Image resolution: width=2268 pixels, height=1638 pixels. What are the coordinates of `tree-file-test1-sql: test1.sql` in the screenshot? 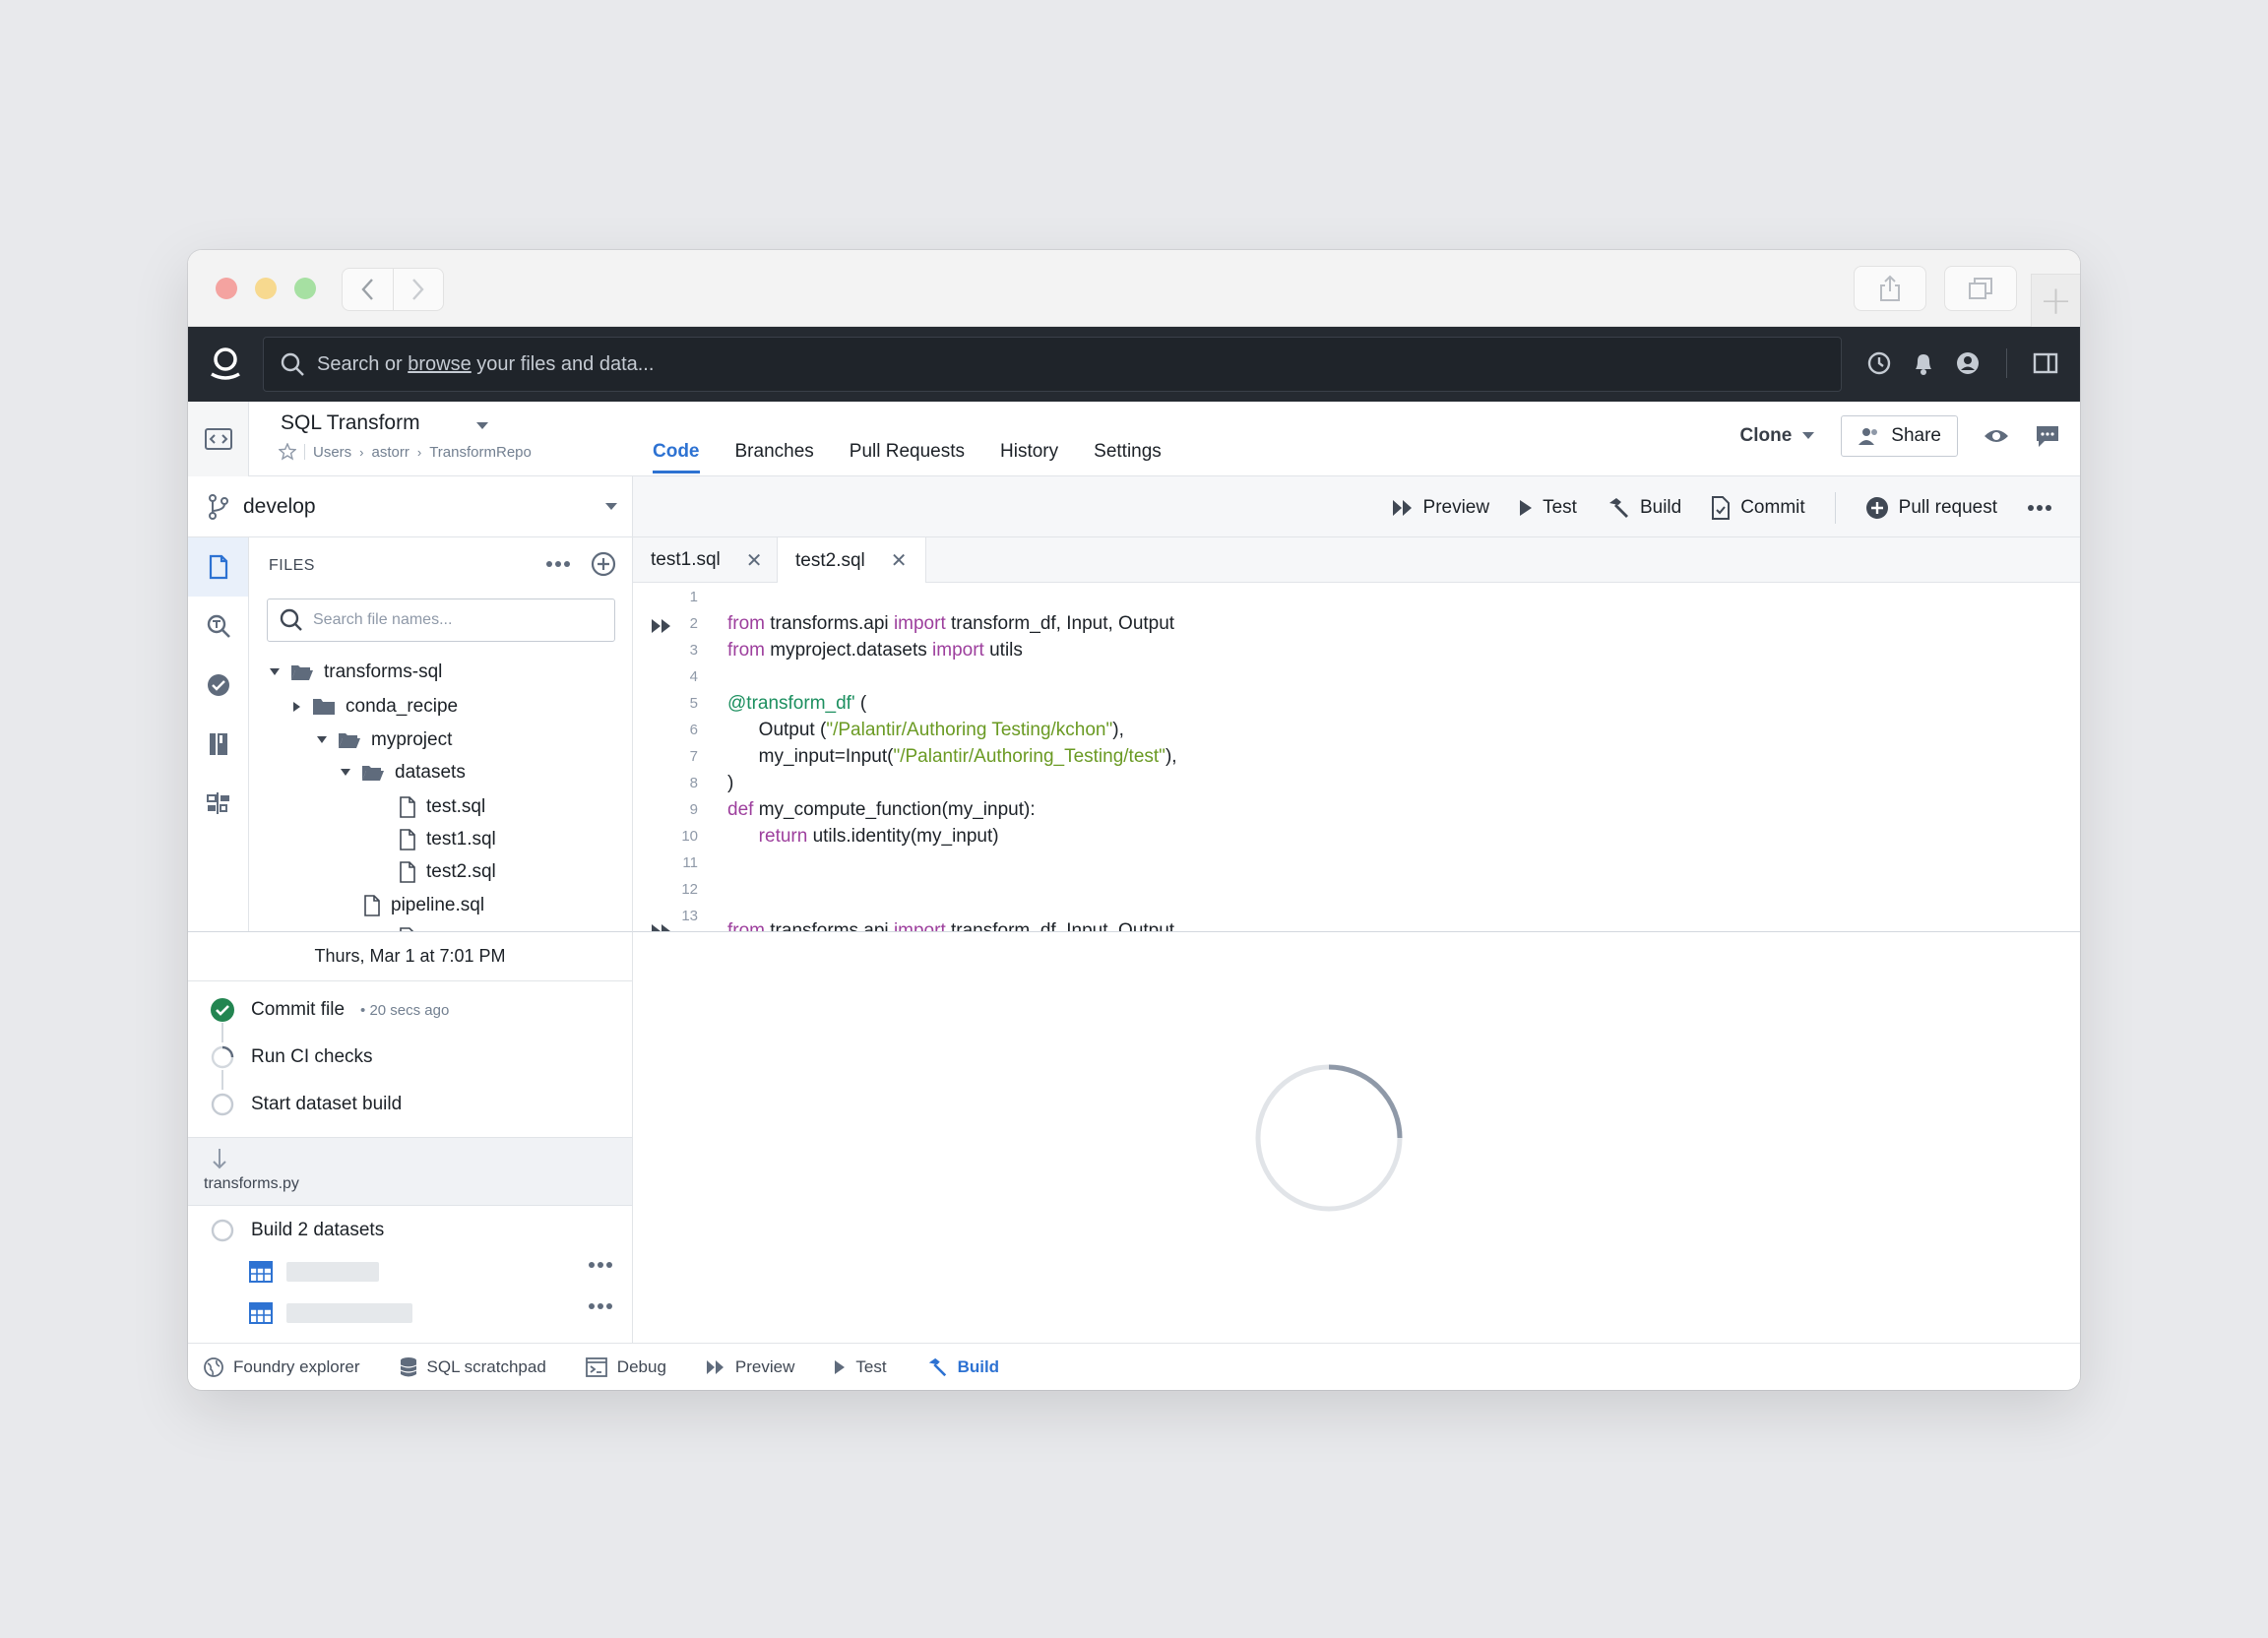 It's located at (447, 839).